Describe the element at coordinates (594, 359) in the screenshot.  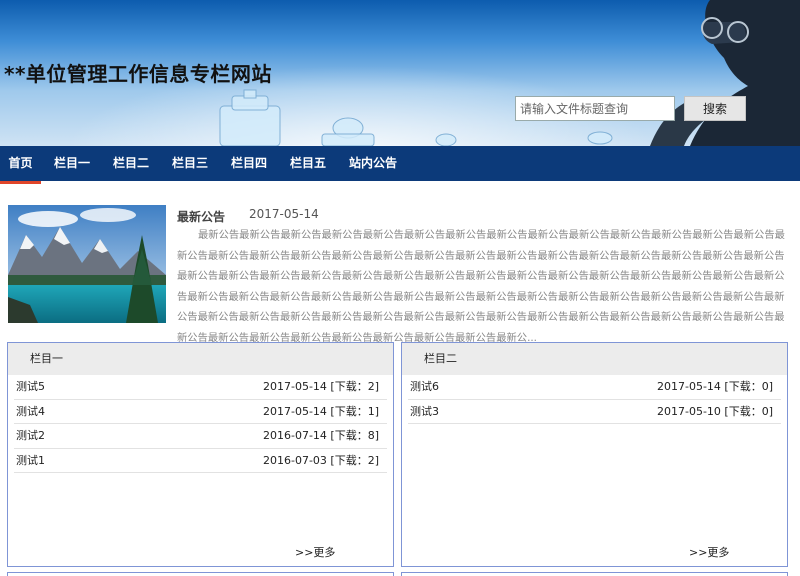
I see `panel-title: 栏目二` at that location.